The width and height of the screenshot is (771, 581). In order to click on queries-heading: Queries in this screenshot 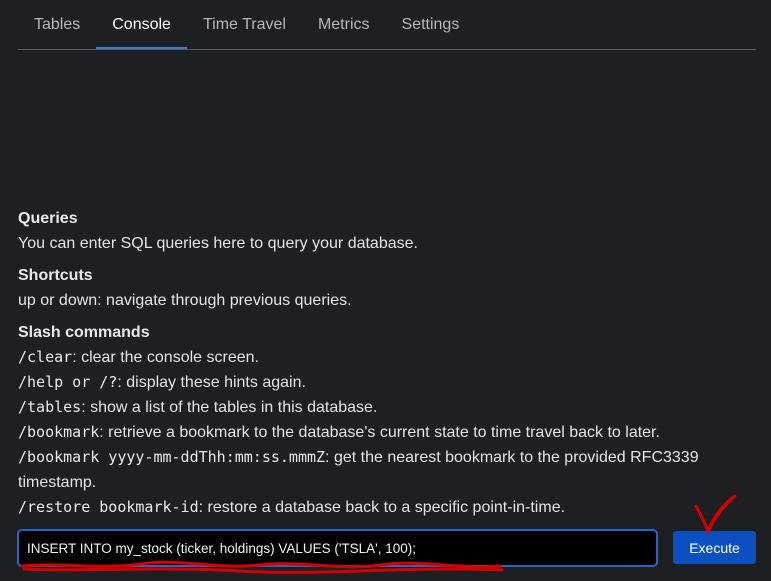, I will do `click(48, 218)`.